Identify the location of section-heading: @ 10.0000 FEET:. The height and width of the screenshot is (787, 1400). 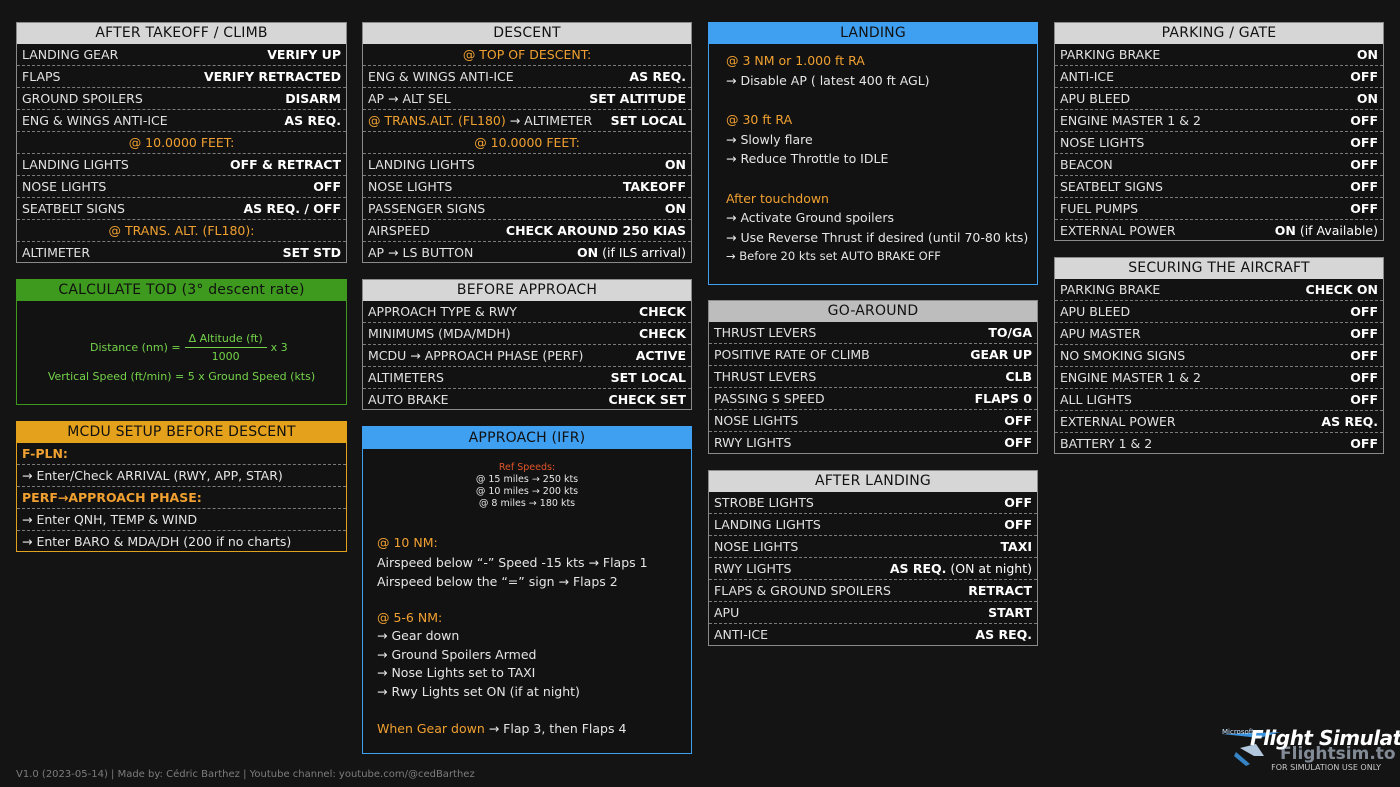
(527, 142).